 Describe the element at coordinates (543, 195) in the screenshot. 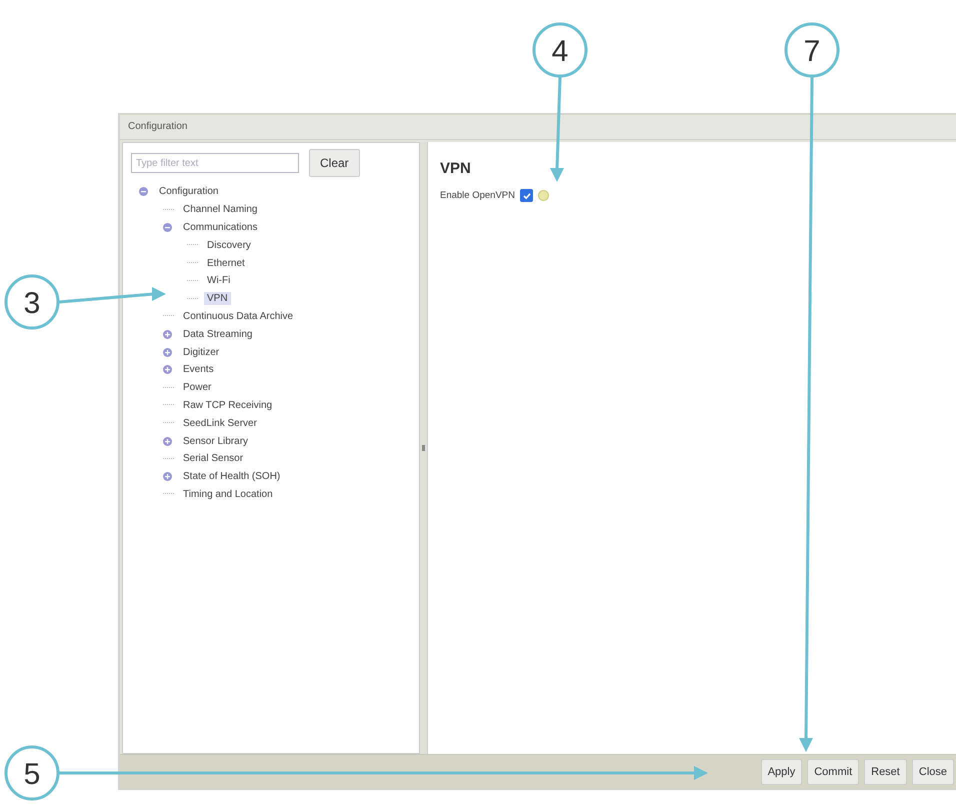

I see `help-icon` at that location.